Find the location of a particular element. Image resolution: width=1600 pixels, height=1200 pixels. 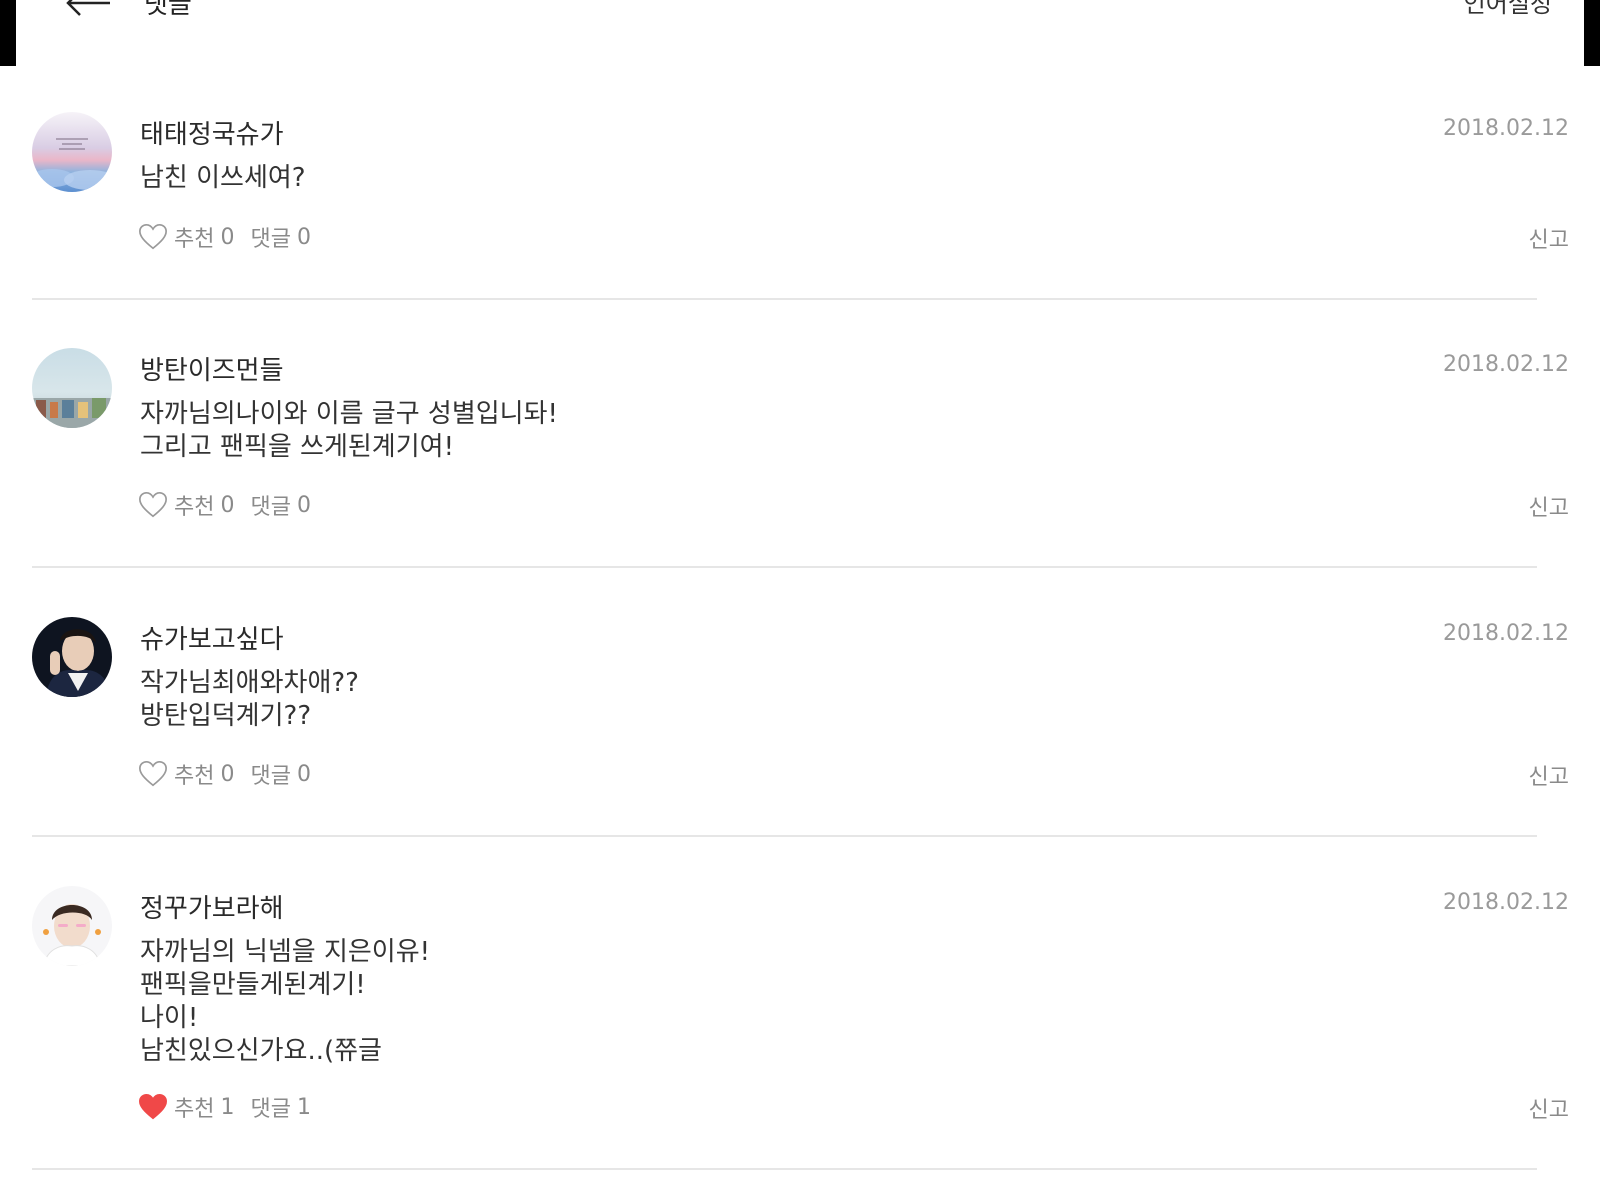

reply-button: 댓글 1 is located at coordinates (280, 1107).